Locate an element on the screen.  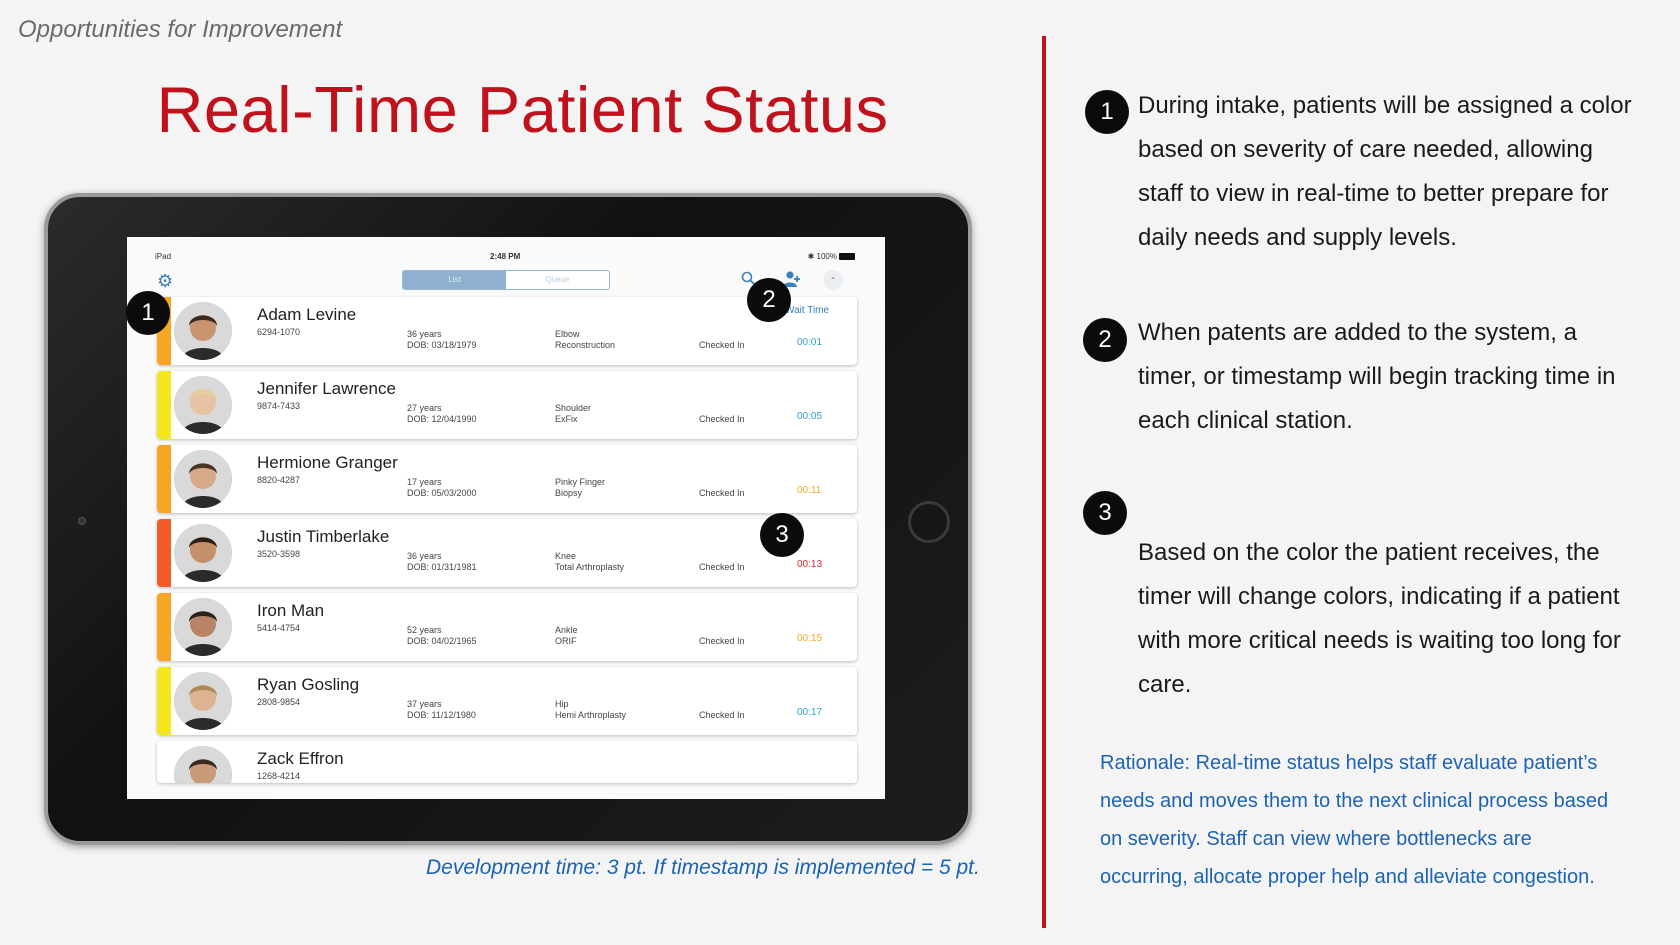
divider is located at coordinates (1044, 482).